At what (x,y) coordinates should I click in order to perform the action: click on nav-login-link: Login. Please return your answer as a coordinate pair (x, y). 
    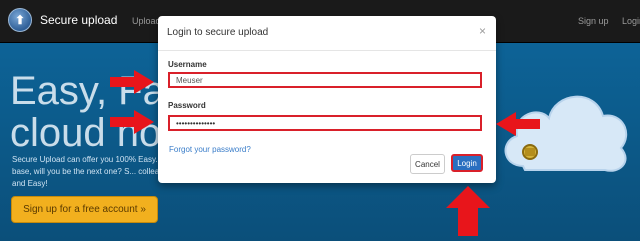
    Looking at the image, I should click on (631, 21).